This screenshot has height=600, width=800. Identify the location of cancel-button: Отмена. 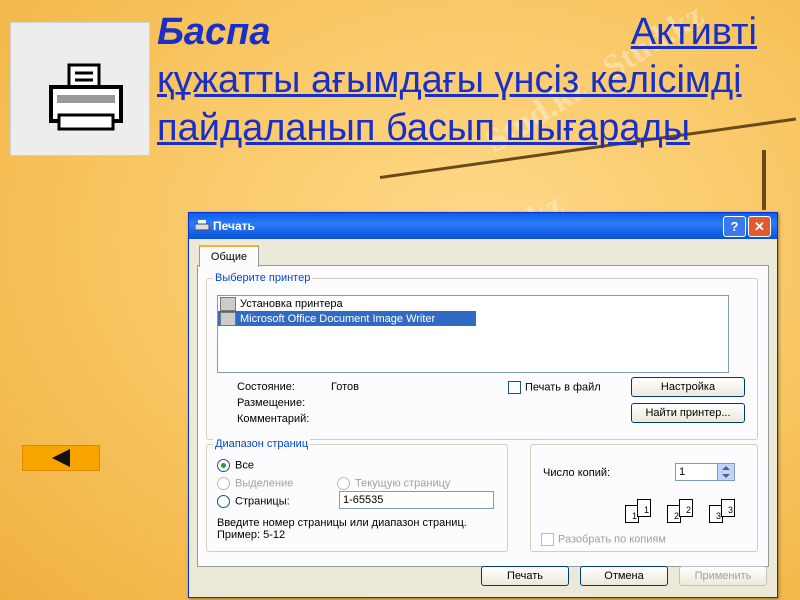
(624, 576).